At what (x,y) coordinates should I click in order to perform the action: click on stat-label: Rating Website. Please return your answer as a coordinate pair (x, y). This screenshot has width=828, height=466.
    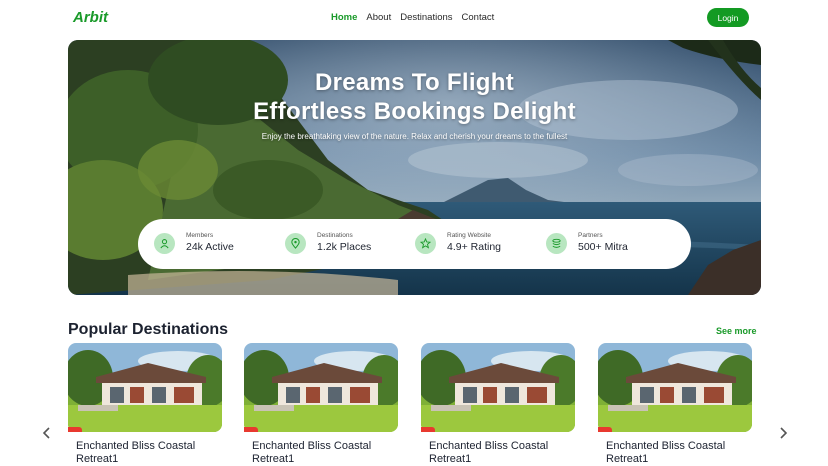
    Looking at the image, I should click on (469, 235).